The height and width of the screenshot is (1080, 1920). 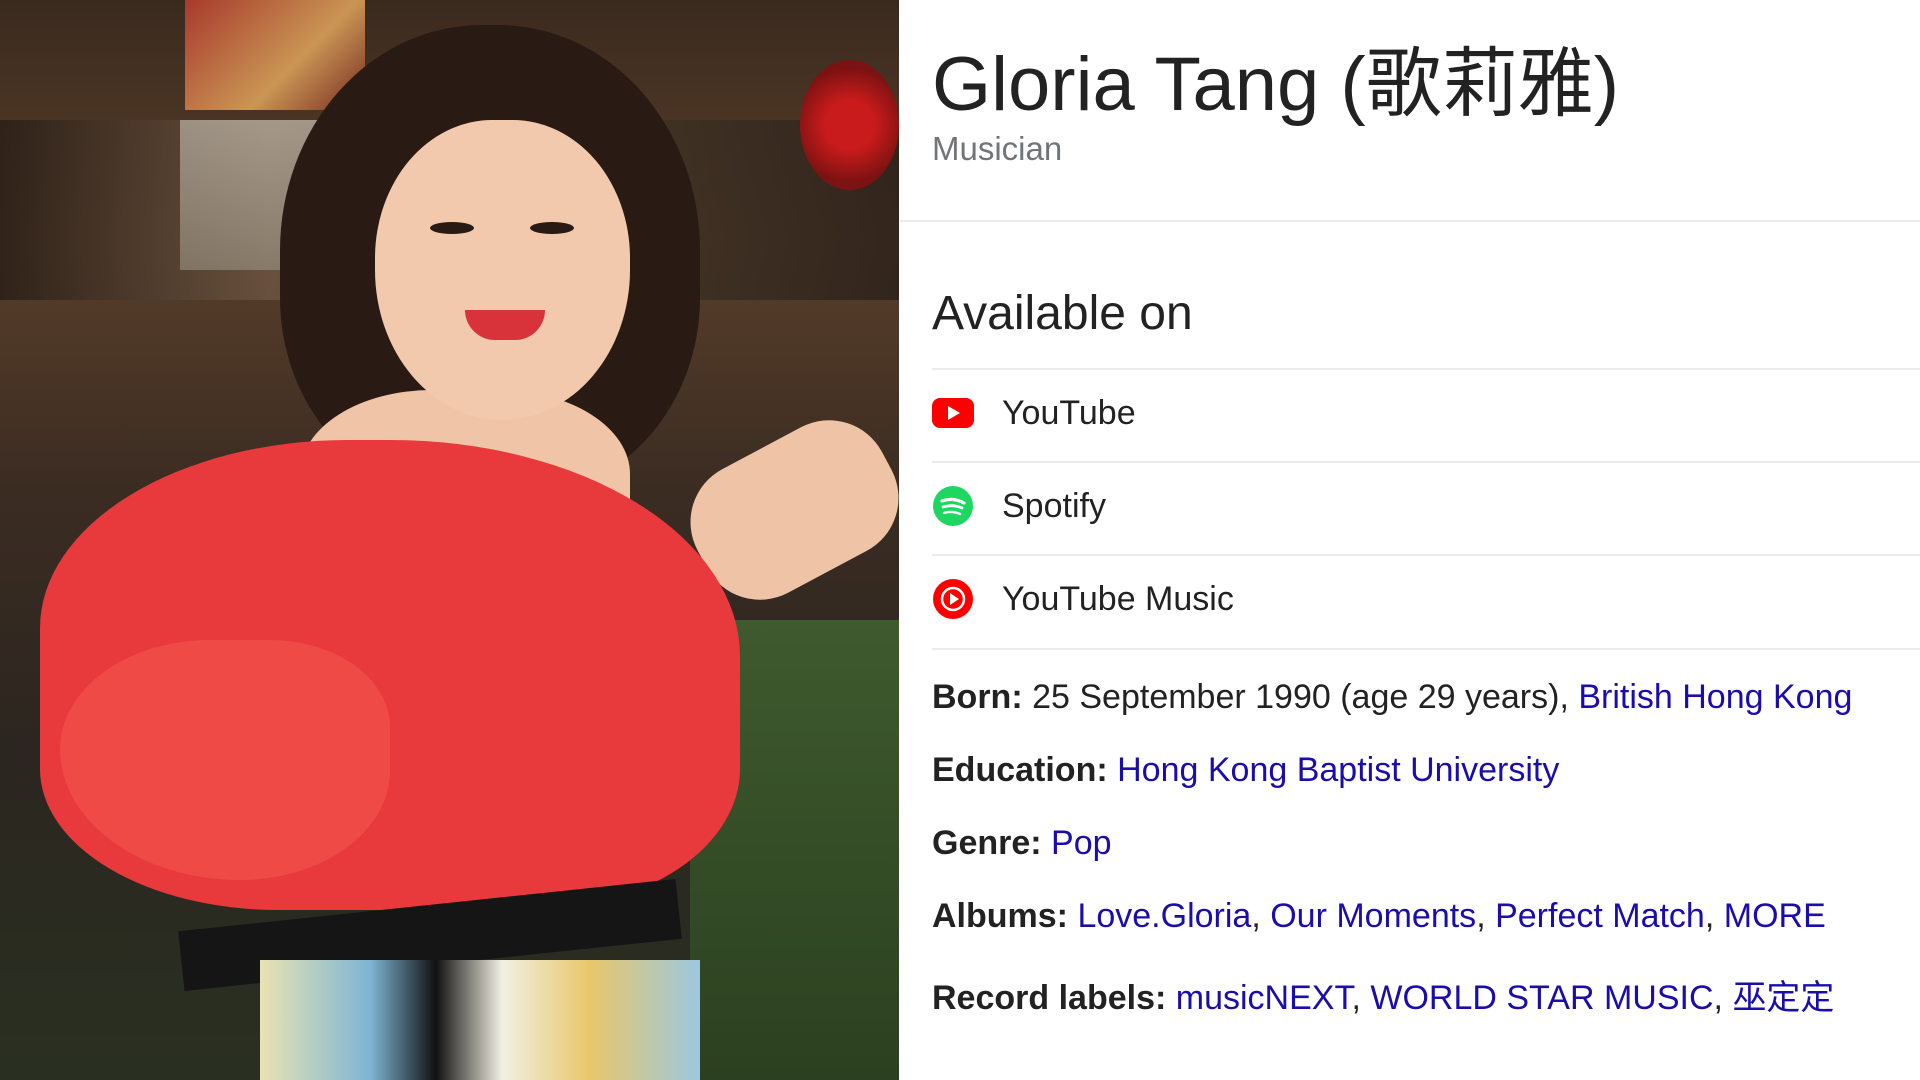 I want to click on album-link: Our Moments, so click(x=1373, y=916).